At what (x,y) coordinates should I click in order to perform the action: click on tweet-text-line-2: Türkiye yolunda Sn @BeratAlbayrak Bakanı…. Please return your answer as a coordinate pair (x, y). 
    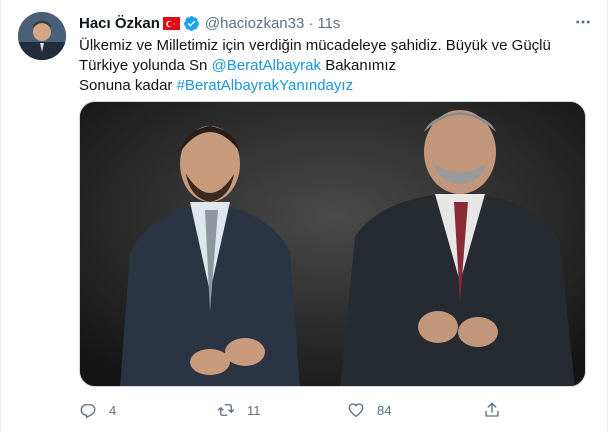
    Looking at the image, I should click on (329, 66).